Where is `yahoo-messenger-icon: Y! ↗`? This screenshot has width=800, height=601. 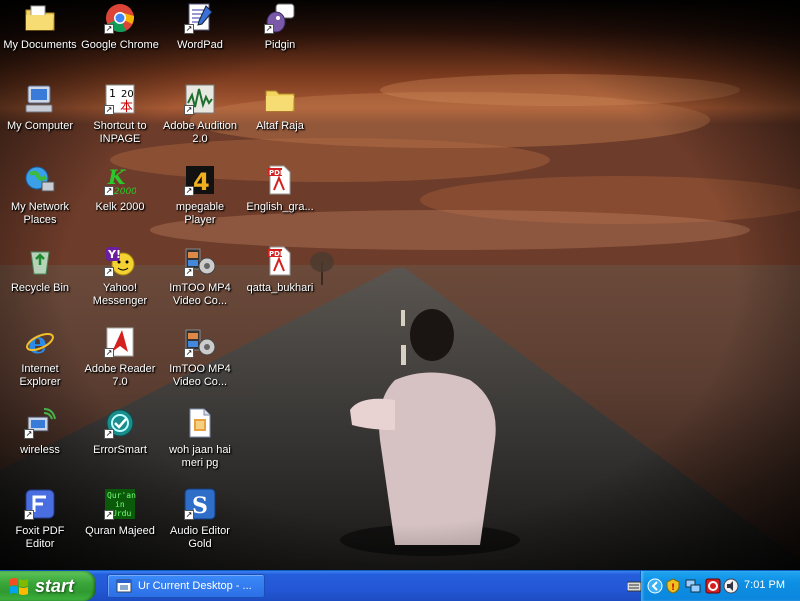 yahoo-messenger-icon: Y! ↗ is located at coordinates (120, 261).